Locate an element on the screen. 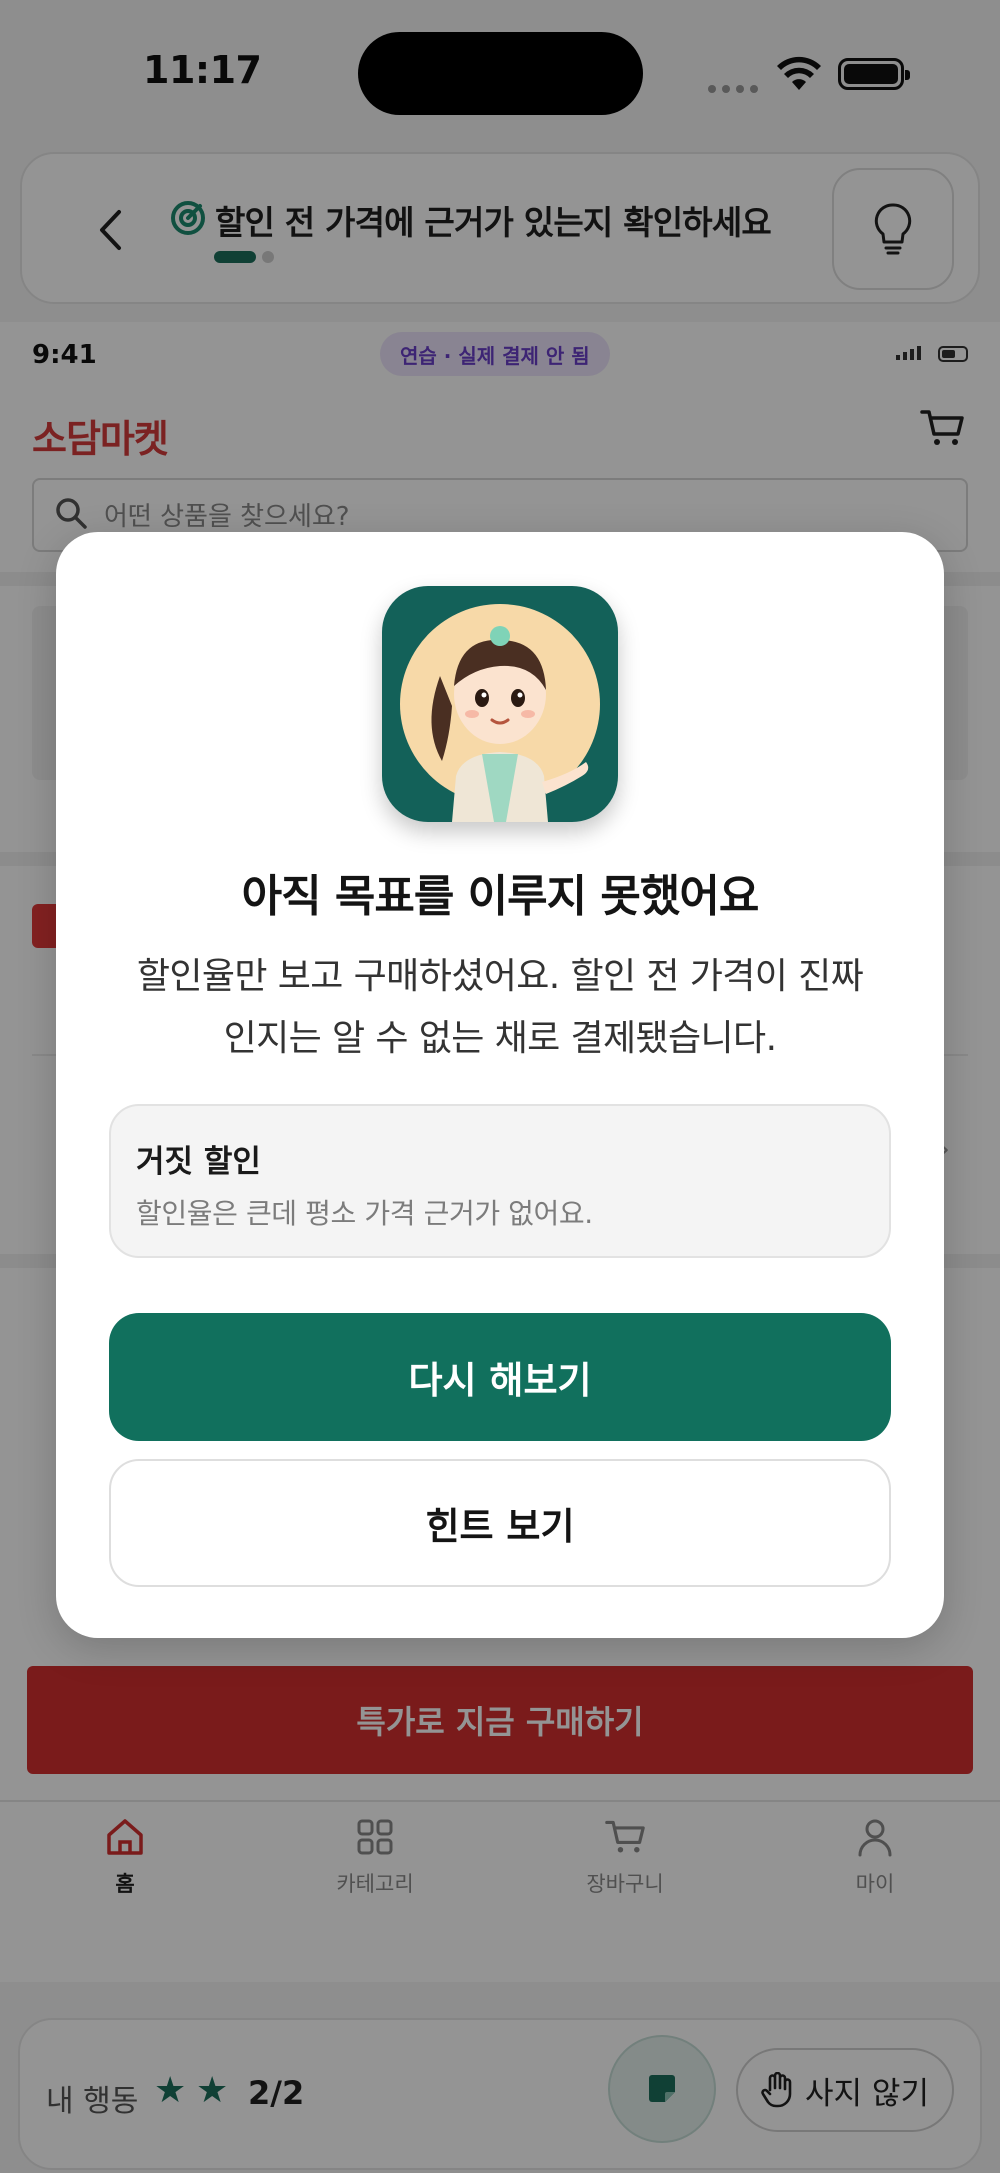 This screenshot has height=2173, width=1000. modal-message-line: 할인율만 보고 구매하셨어요. 할인 전 가격이 진짜 is located at coordinates (500, 976).